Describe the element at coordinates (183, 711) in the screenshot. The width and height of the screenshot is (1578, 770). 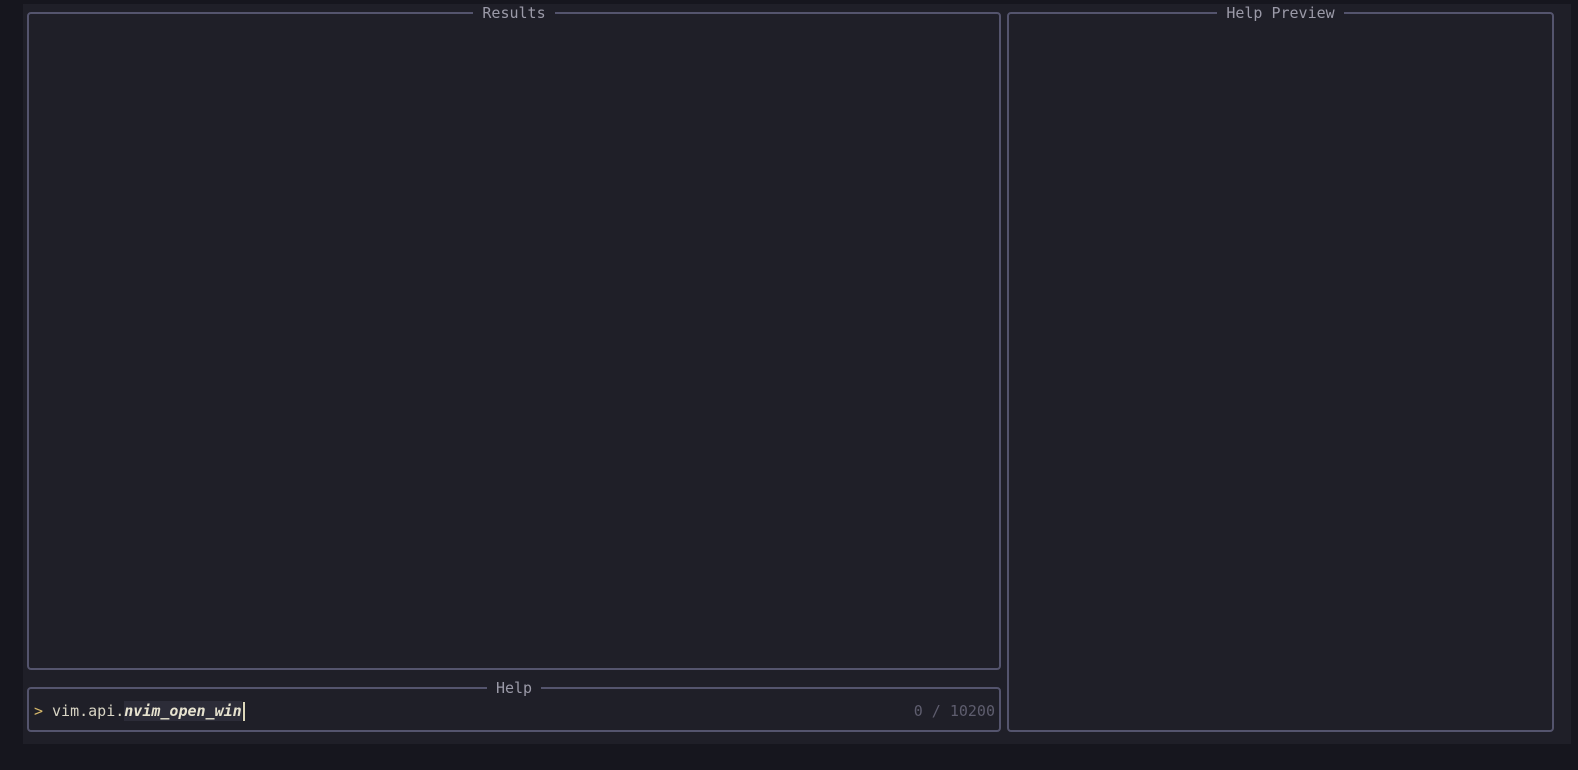
I see `query-selected-text: nvim_open_win` at that location.